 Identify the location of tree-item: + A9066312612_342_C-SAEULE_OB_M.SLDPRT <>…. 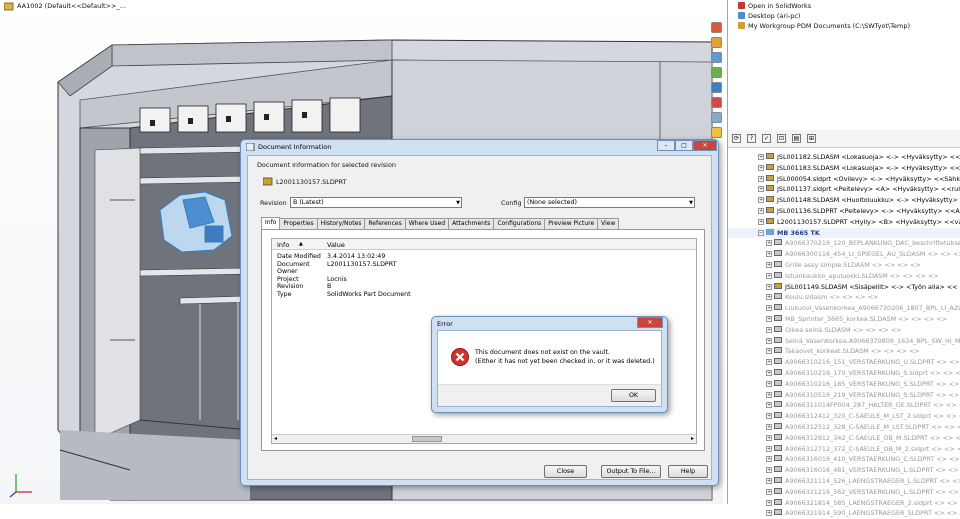
(844, 438).